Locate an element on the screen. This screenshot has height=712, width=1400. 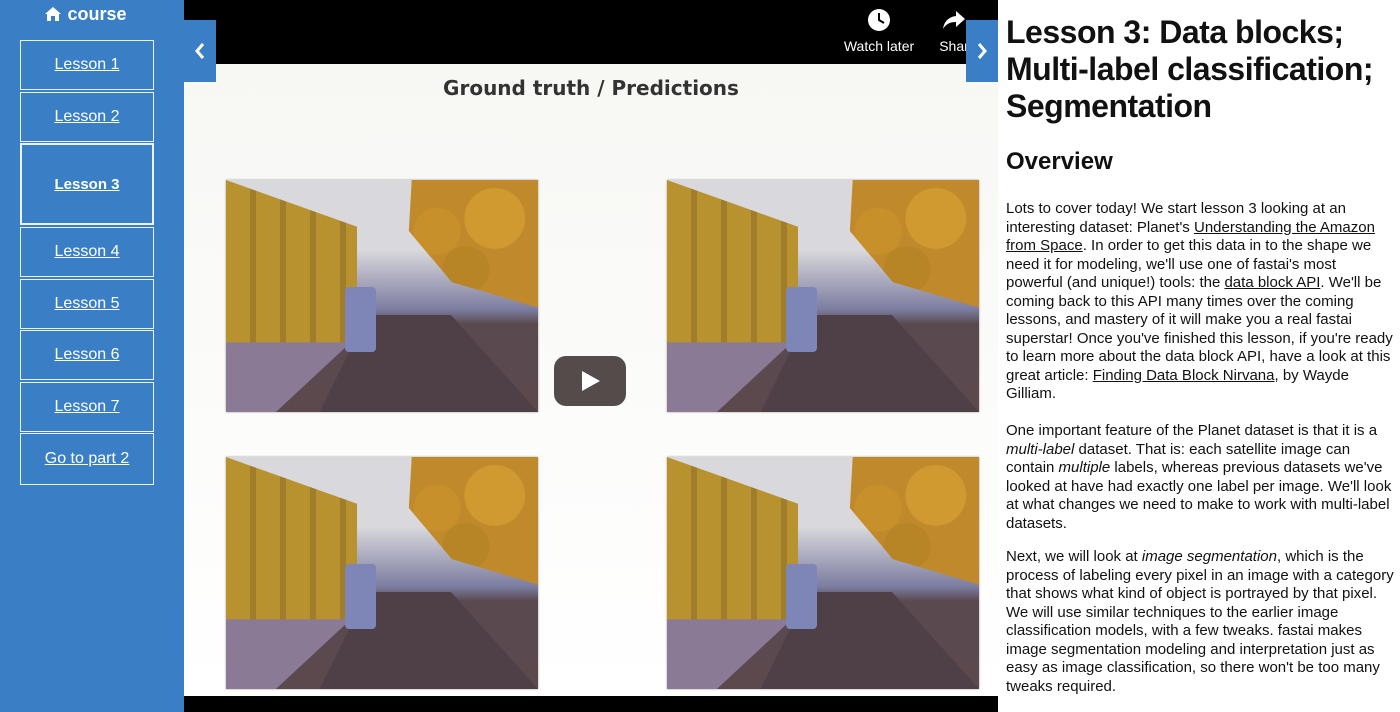
next-lesson-button is located at coordinates (982, 51).